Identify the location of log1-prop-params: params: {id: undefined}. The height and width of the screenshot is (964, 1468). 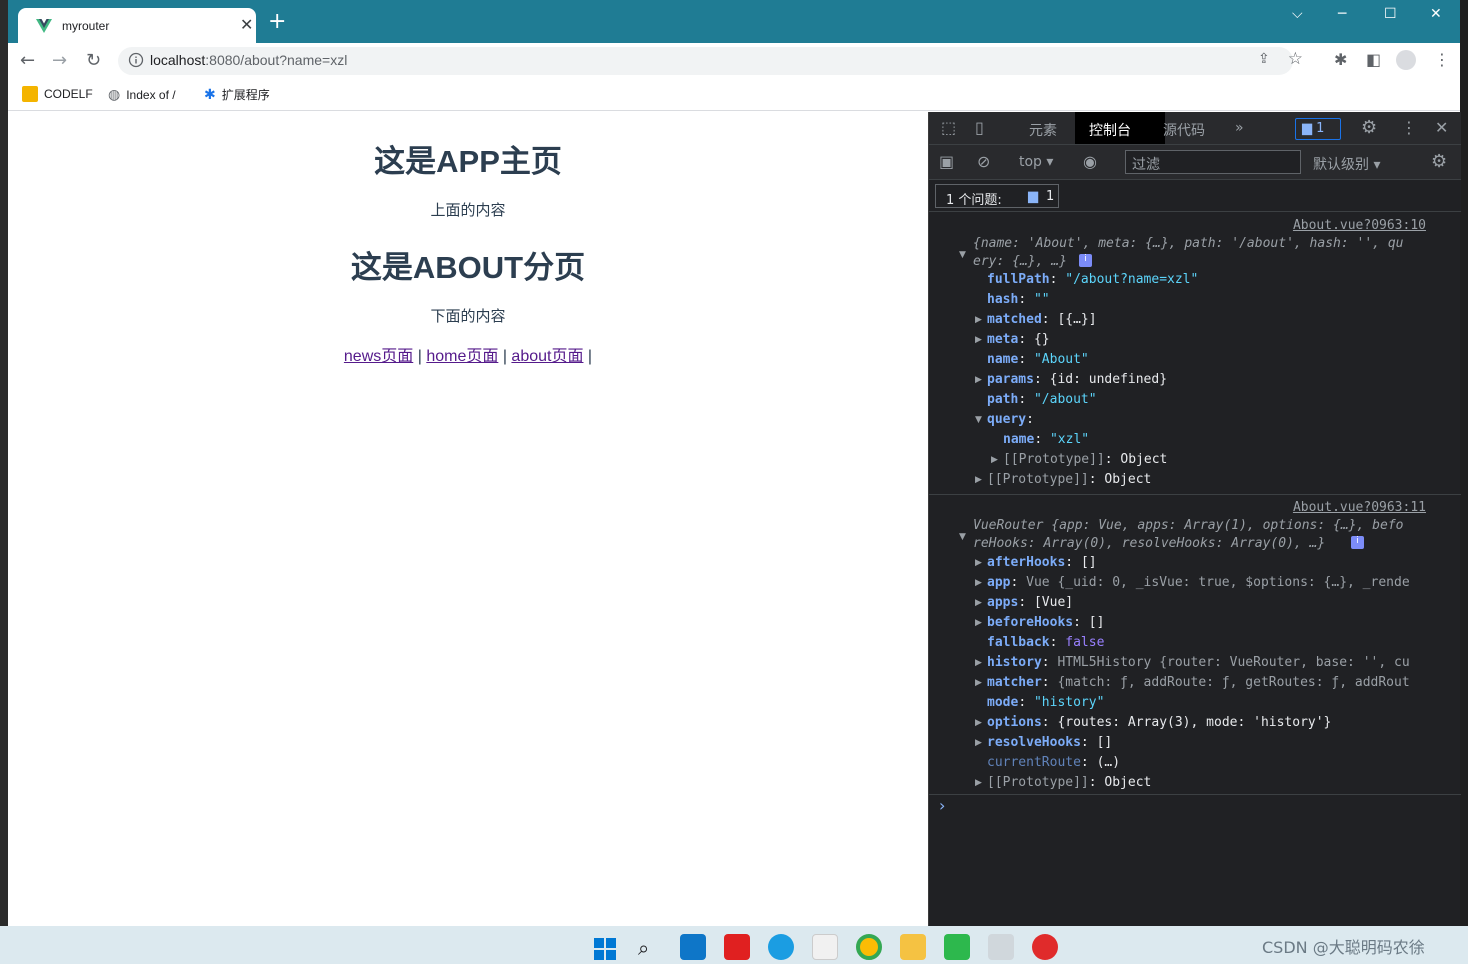
(1077, 379).